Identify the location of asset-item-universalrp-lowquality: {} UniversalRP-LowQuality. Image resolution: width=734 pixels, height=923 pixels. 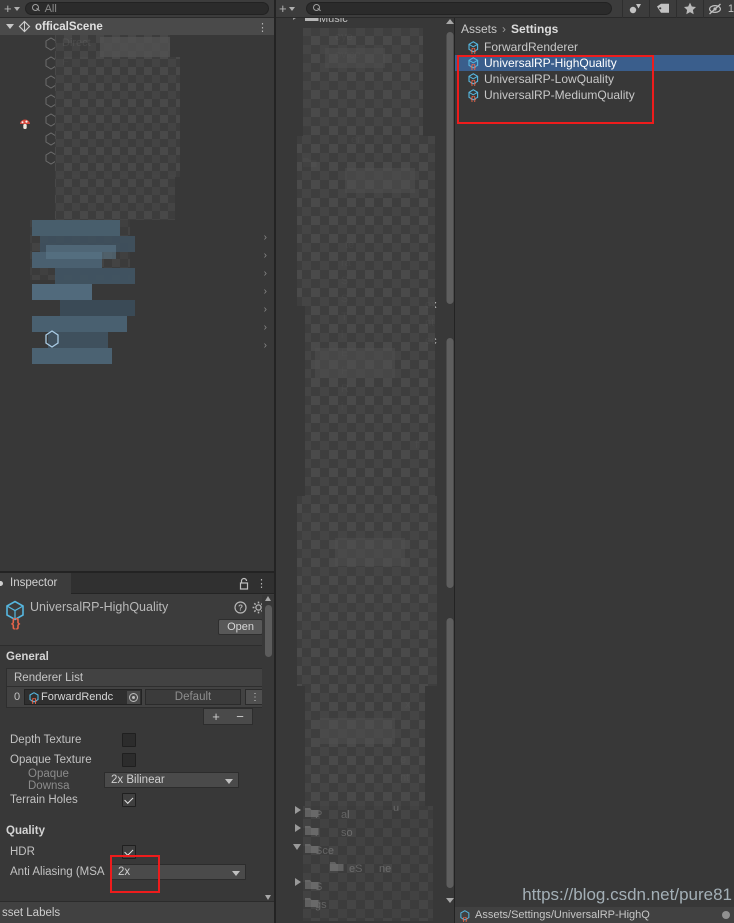
(594, 79).